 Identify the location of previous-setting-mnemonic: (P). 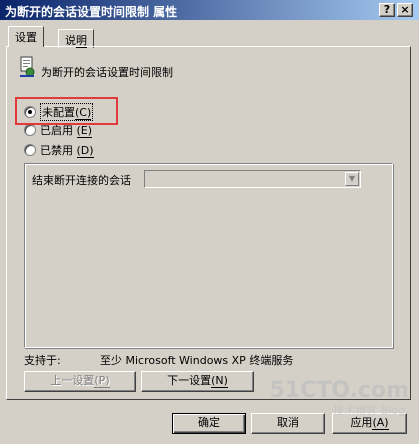
(102, 381).